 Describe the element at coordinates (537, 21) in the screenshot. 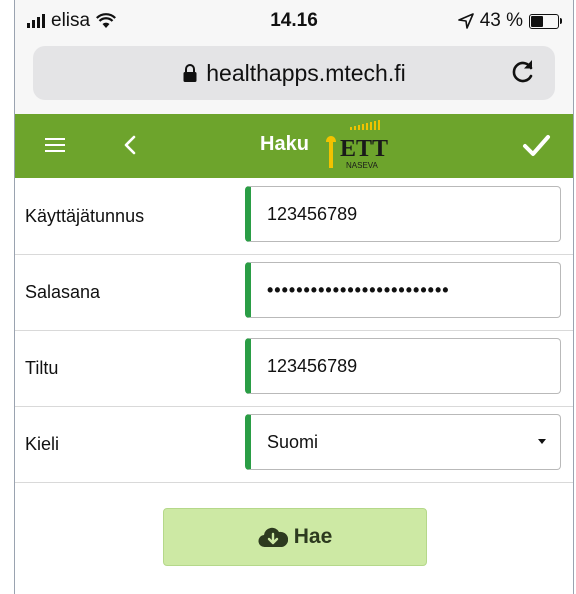

I see `battery-fill` at that location.